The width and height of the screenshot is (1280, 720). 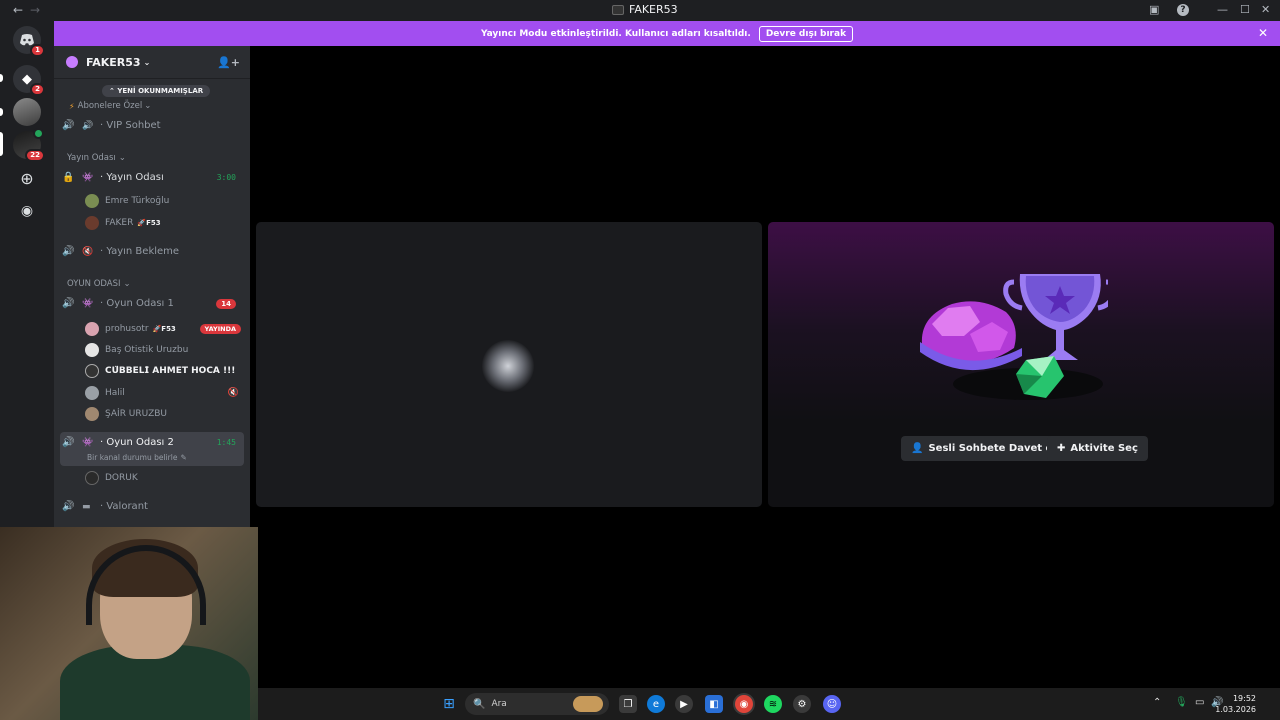 I want to click on store-icon: ◧, so click(x=714, y=704).